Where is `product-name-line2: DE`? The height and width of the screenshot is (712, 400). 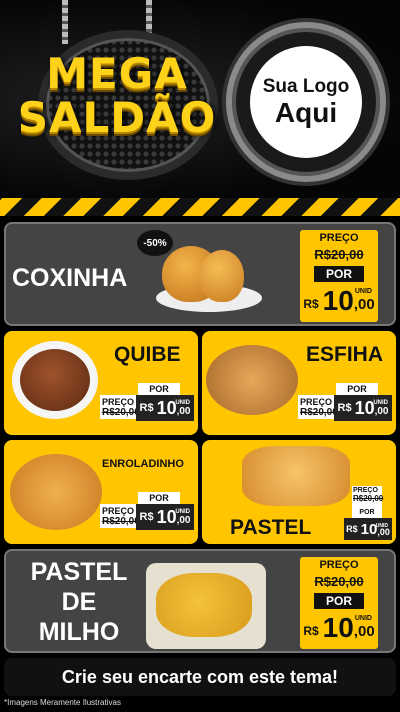 product-name-line2: DE is located at coordinates (79, 602).